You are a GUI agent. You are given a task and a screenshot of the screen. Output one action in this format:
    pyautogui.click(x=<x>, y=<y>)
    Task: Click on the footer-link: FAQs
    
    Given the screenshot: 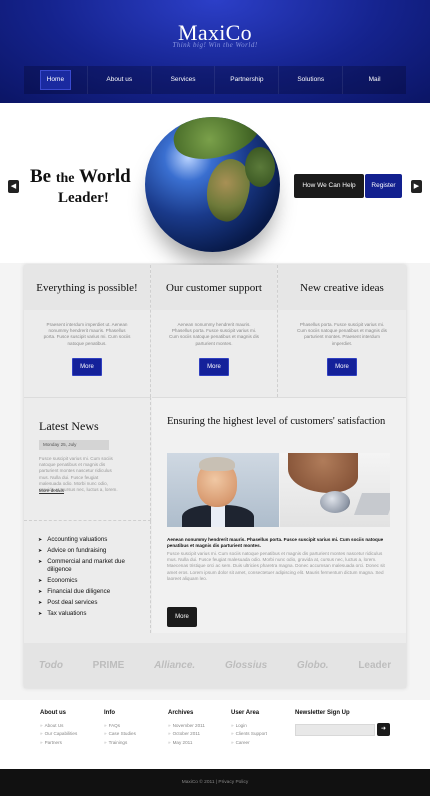 What is the action you would take?
    pyautogui.click(x=120, y=726)
    